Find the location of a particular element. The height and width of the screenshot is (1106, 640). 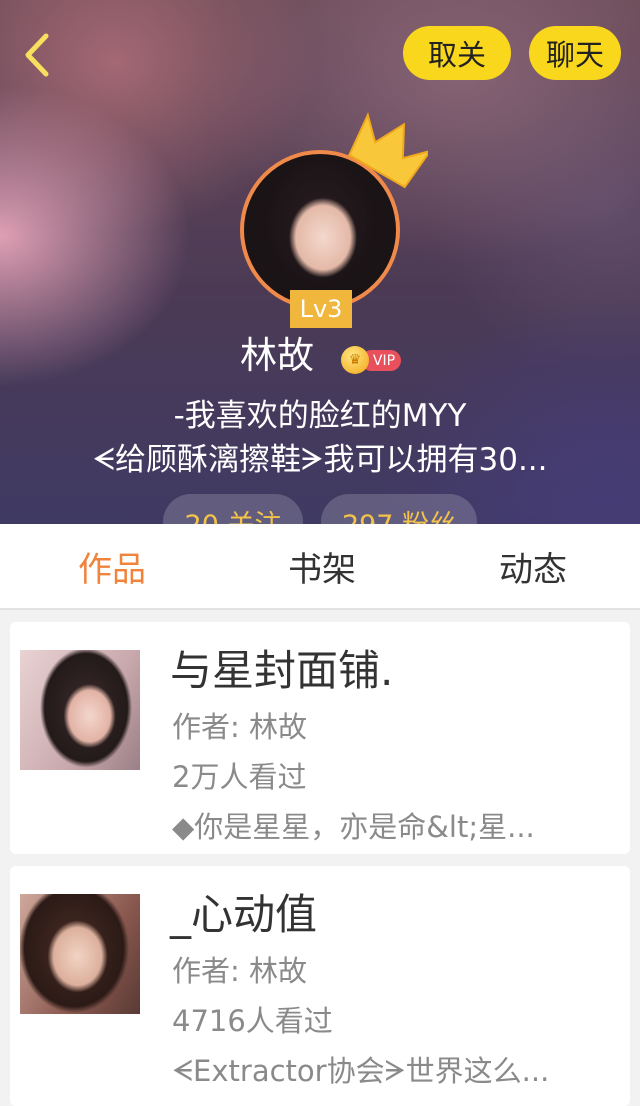

vip-coin-icon: ♛ is located at coordinates (355, 360).